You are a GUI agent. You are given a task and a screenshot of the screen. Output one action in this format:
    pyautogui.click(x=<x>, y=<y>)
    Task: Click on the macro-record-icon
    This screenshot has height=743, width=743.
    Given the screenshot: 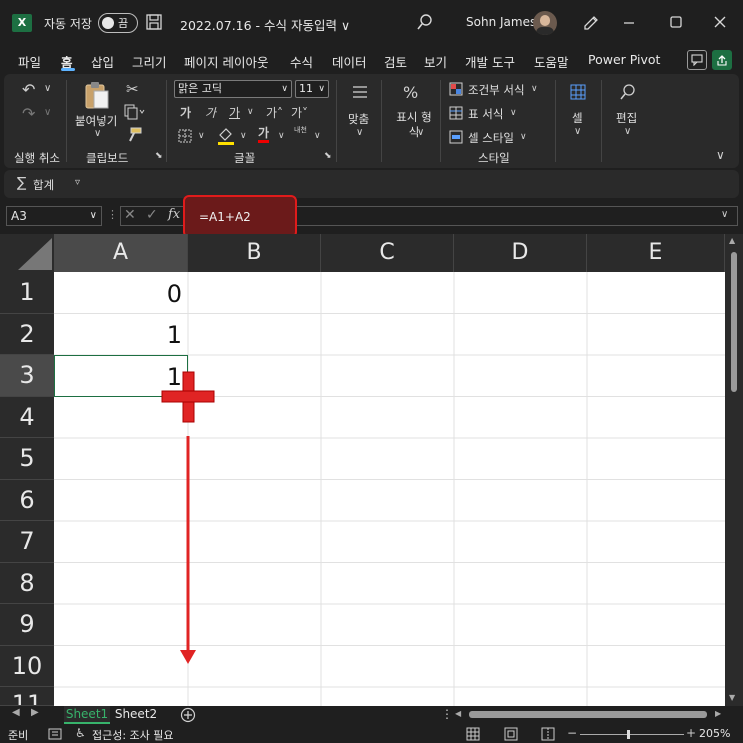 What is the action you would take?
    pyautogui.click(x=55, y=734)
    